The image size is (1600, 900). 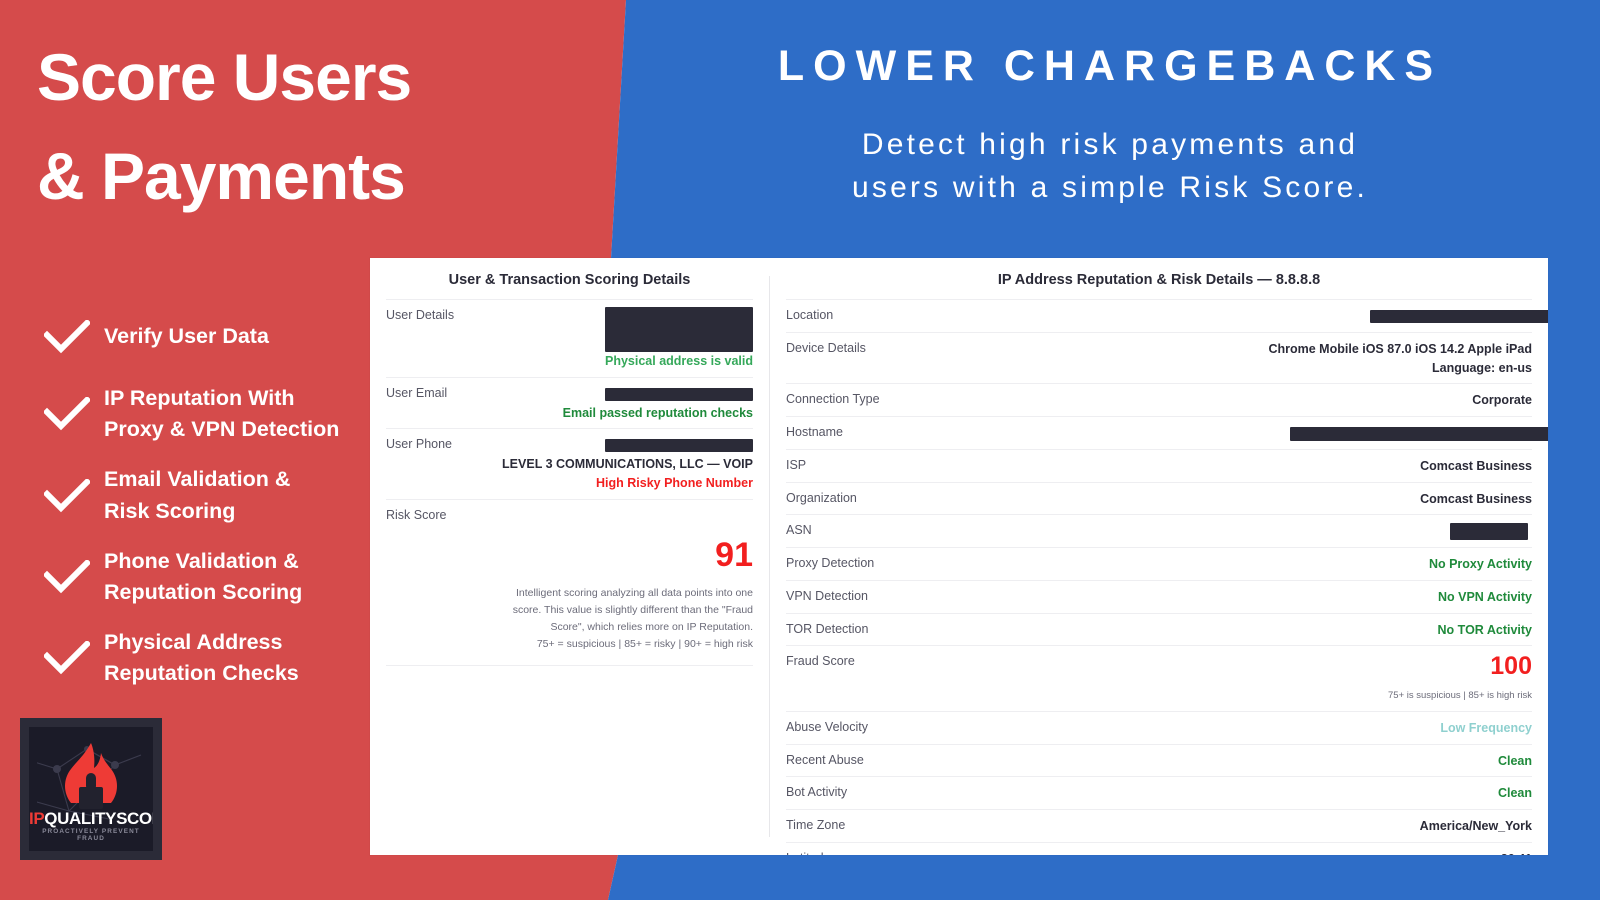 What do you see at coordinates (1574, 556) in the screenshot?
I see `background-blue-middle` at bounding box center [1574, 556].